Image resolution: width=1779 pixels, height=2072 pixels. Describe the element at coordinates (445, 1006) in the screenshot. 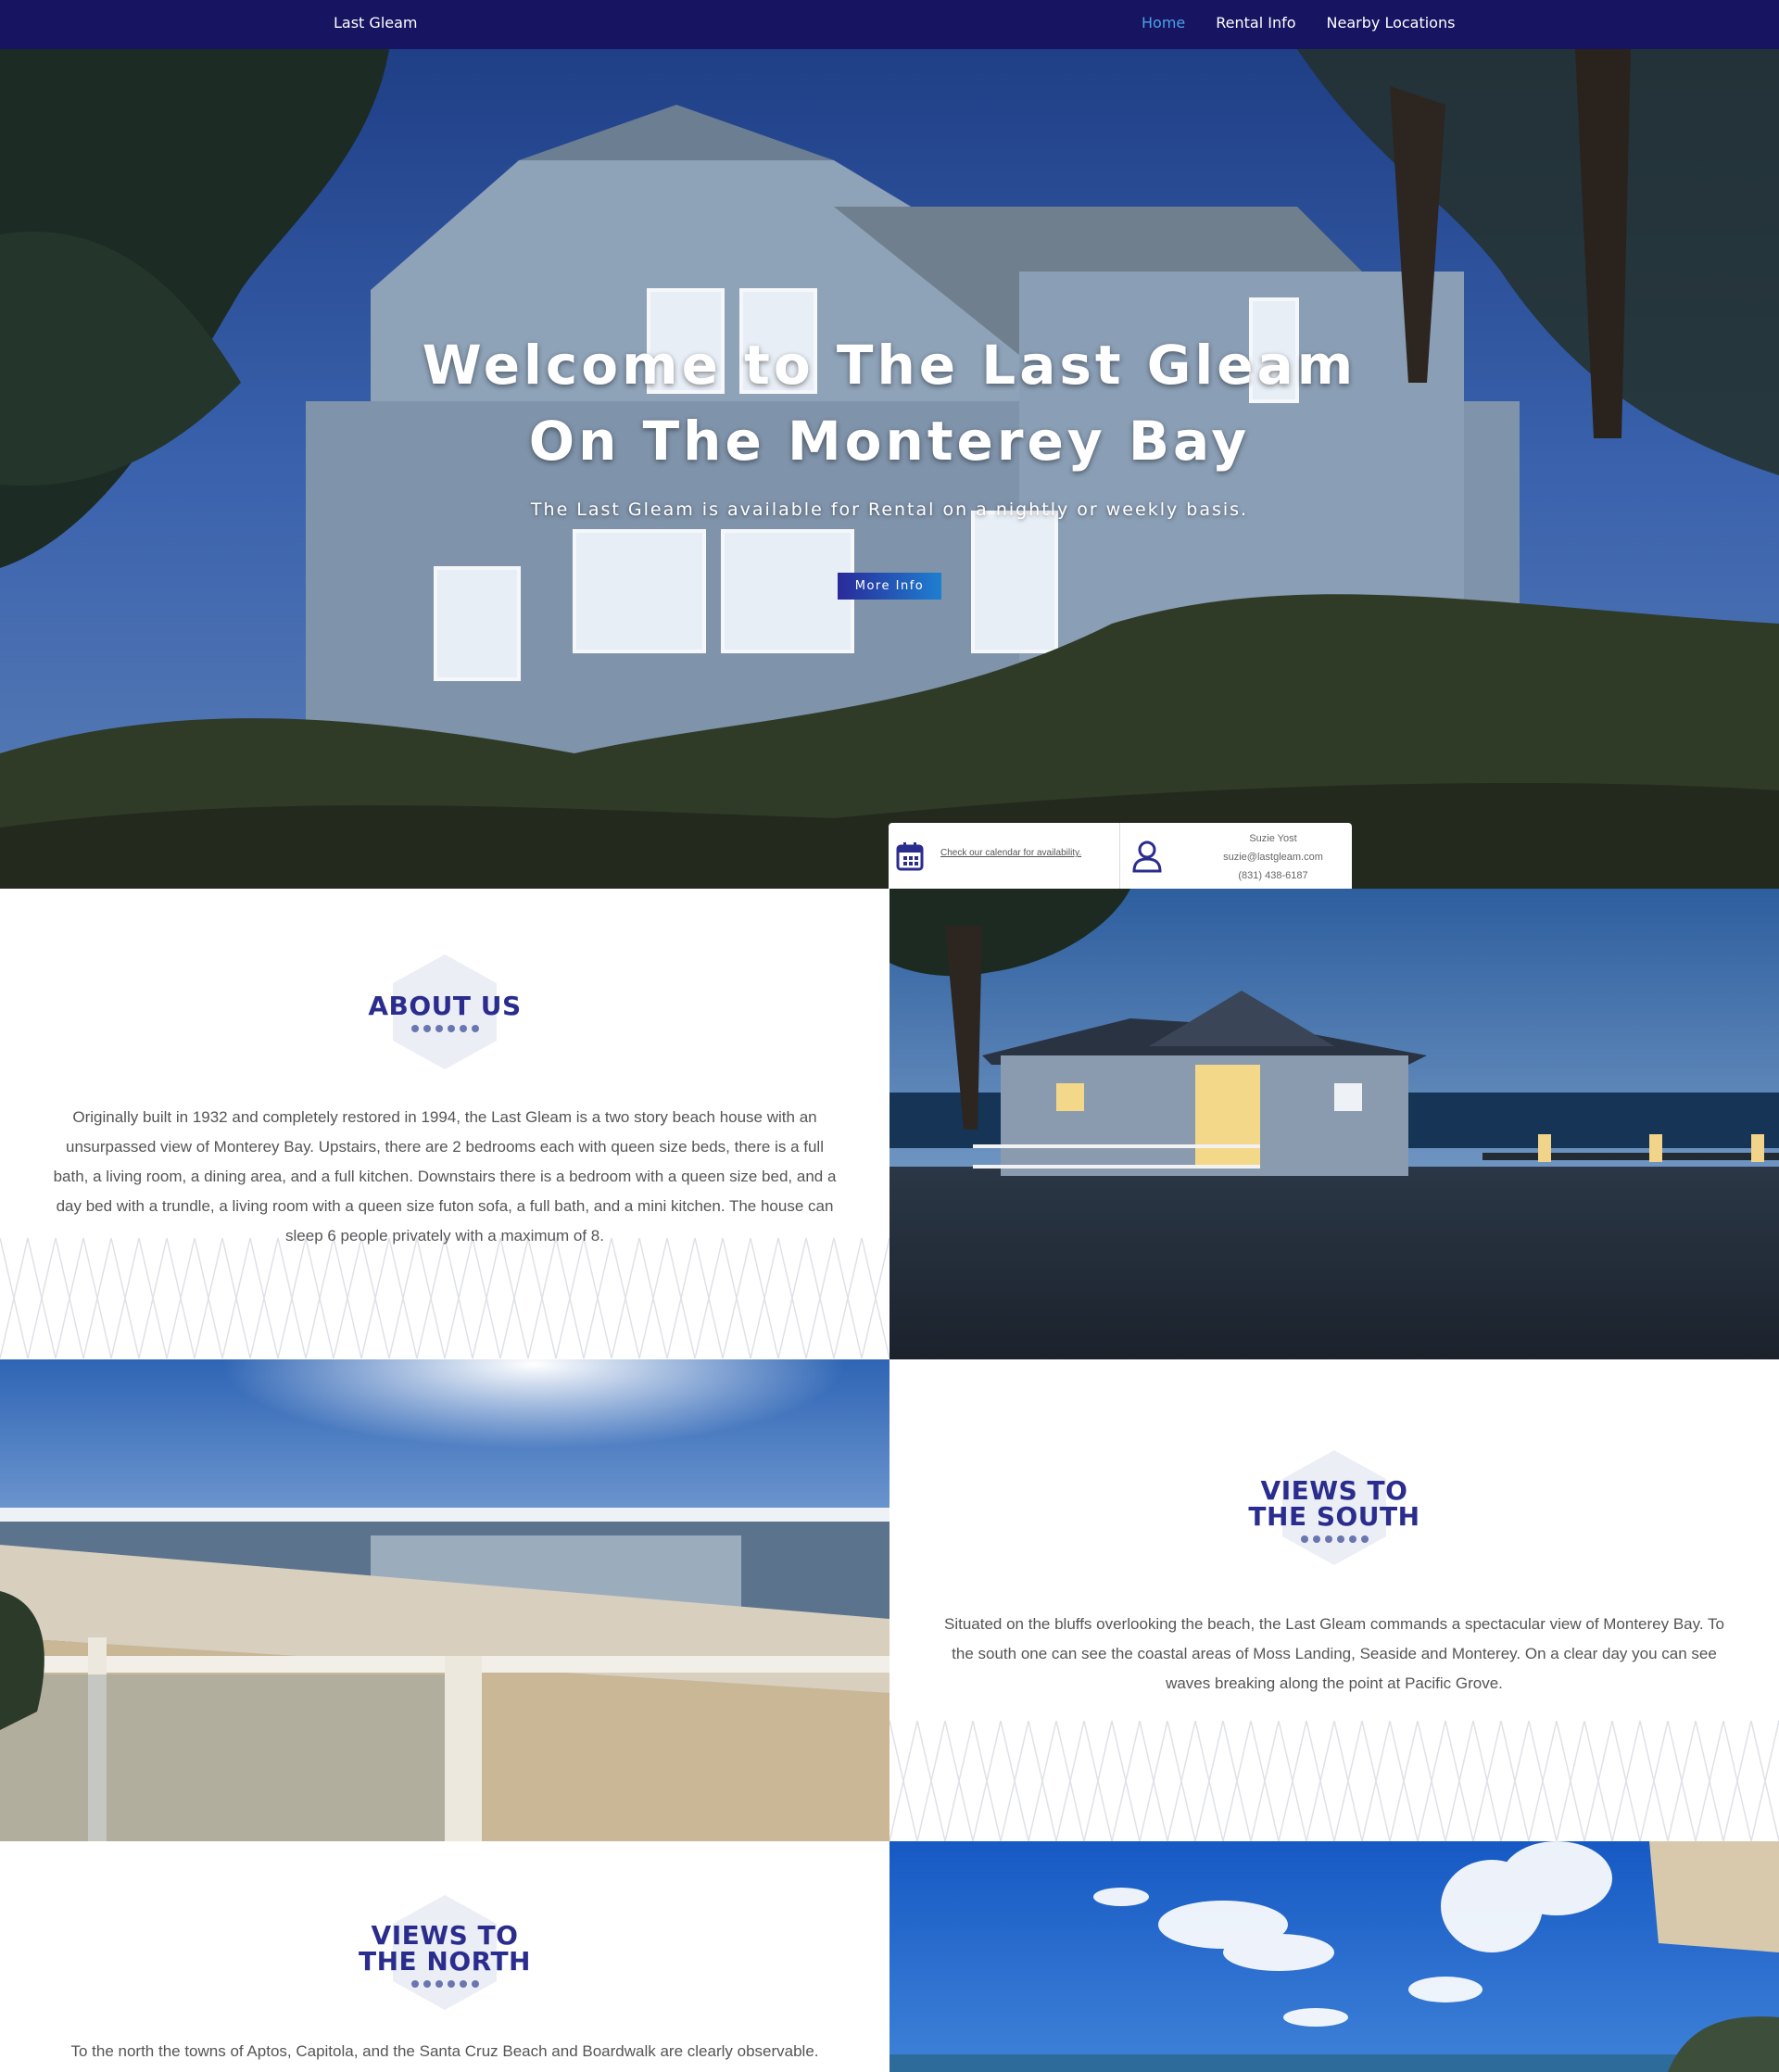

I see `about-title: ABOUT US` at that location.